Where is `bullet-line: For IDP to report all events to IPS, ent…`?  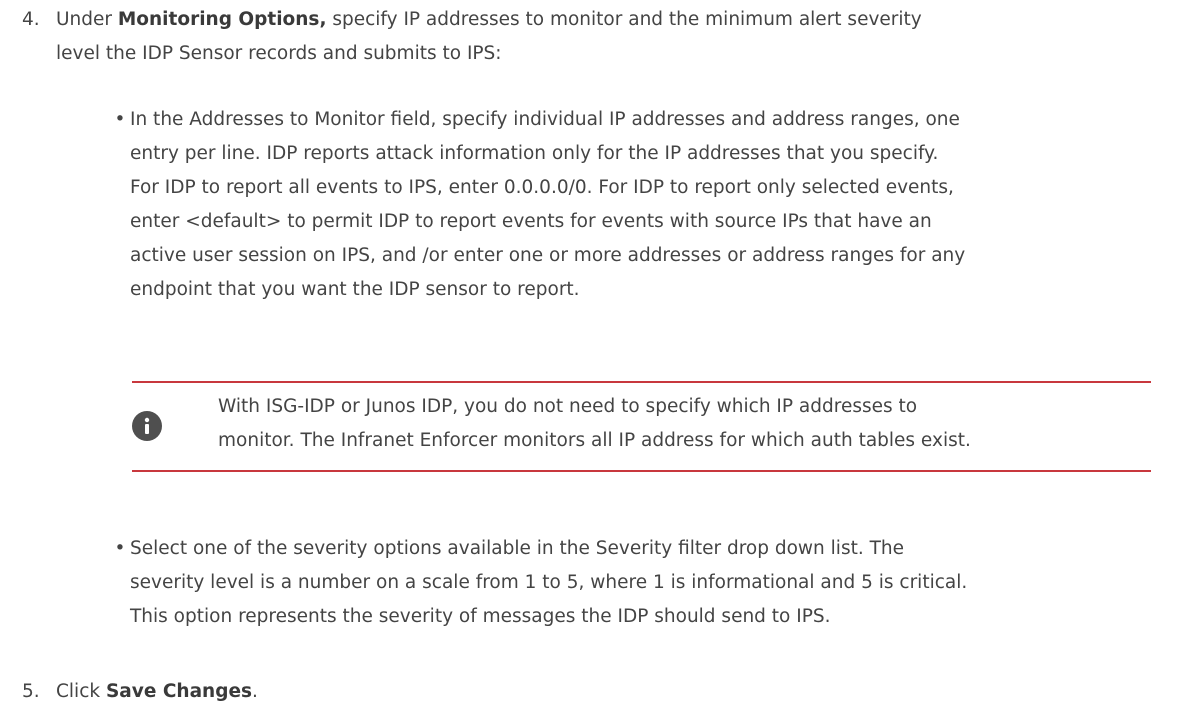 bullet-line: For IDP to report all events to IPS, ent… is located at coordinates (542, 187).